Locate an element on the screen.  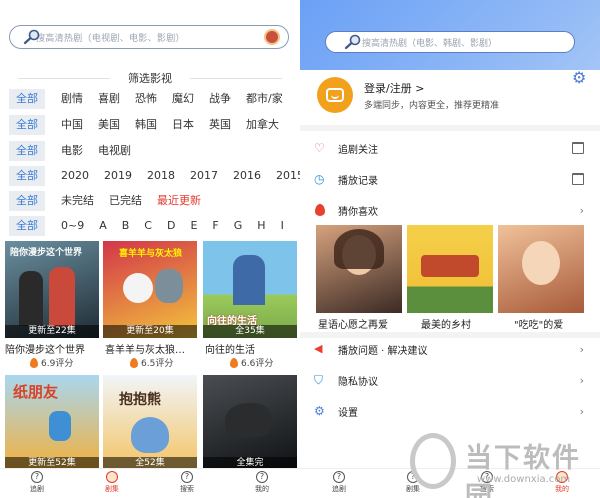
poster-caption: 全35集 is located at coordinates (250, 331).